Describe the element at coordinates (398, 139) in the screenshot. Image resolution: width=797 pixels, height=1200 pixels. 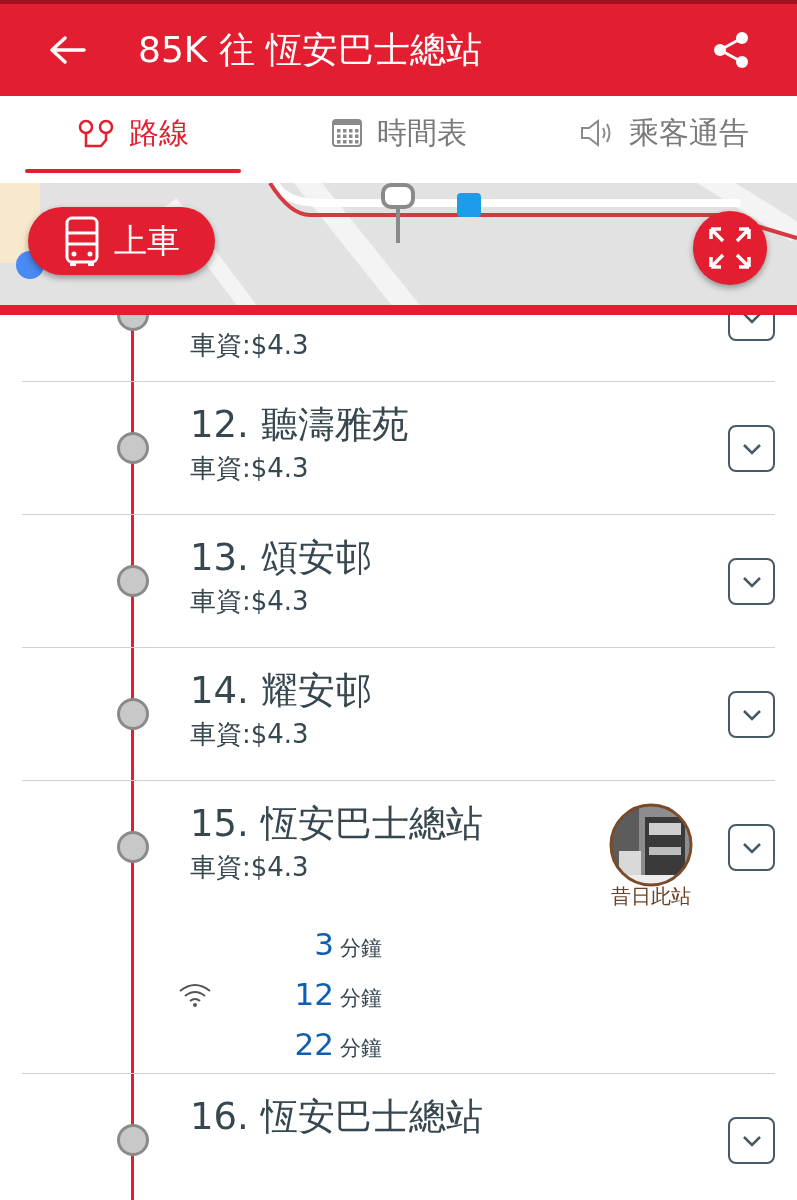
I see `tab: 時間表` at that location.